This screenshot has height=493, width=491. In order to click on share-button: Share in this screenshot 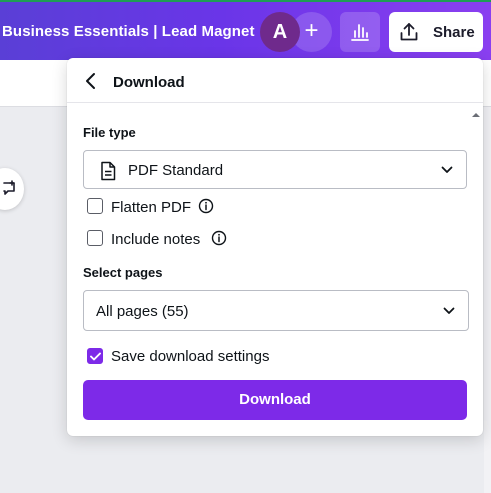, I will do `click(436, 32)`.